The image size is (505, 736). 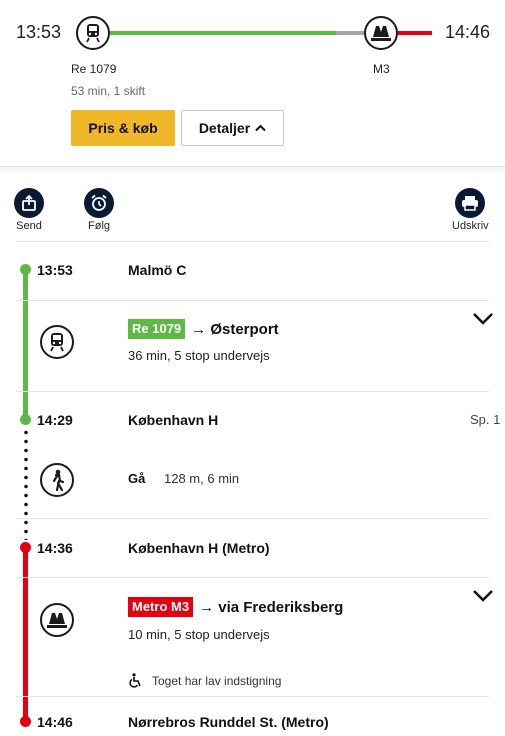 I want to click on stop-name: København H (Metro), so click(x=199, y=548).